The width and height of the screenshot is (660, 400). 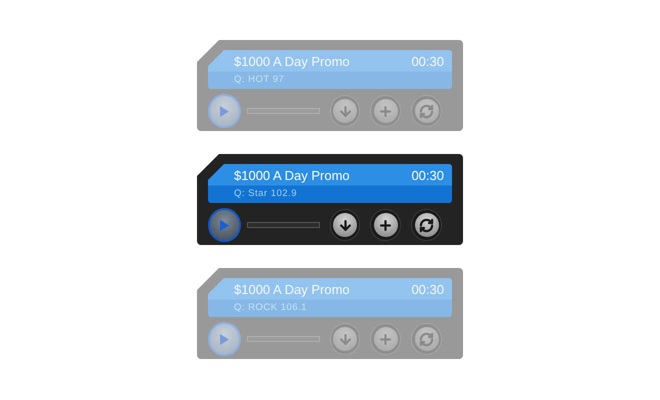 I want to click on add-button, so click(x=386, y=225).